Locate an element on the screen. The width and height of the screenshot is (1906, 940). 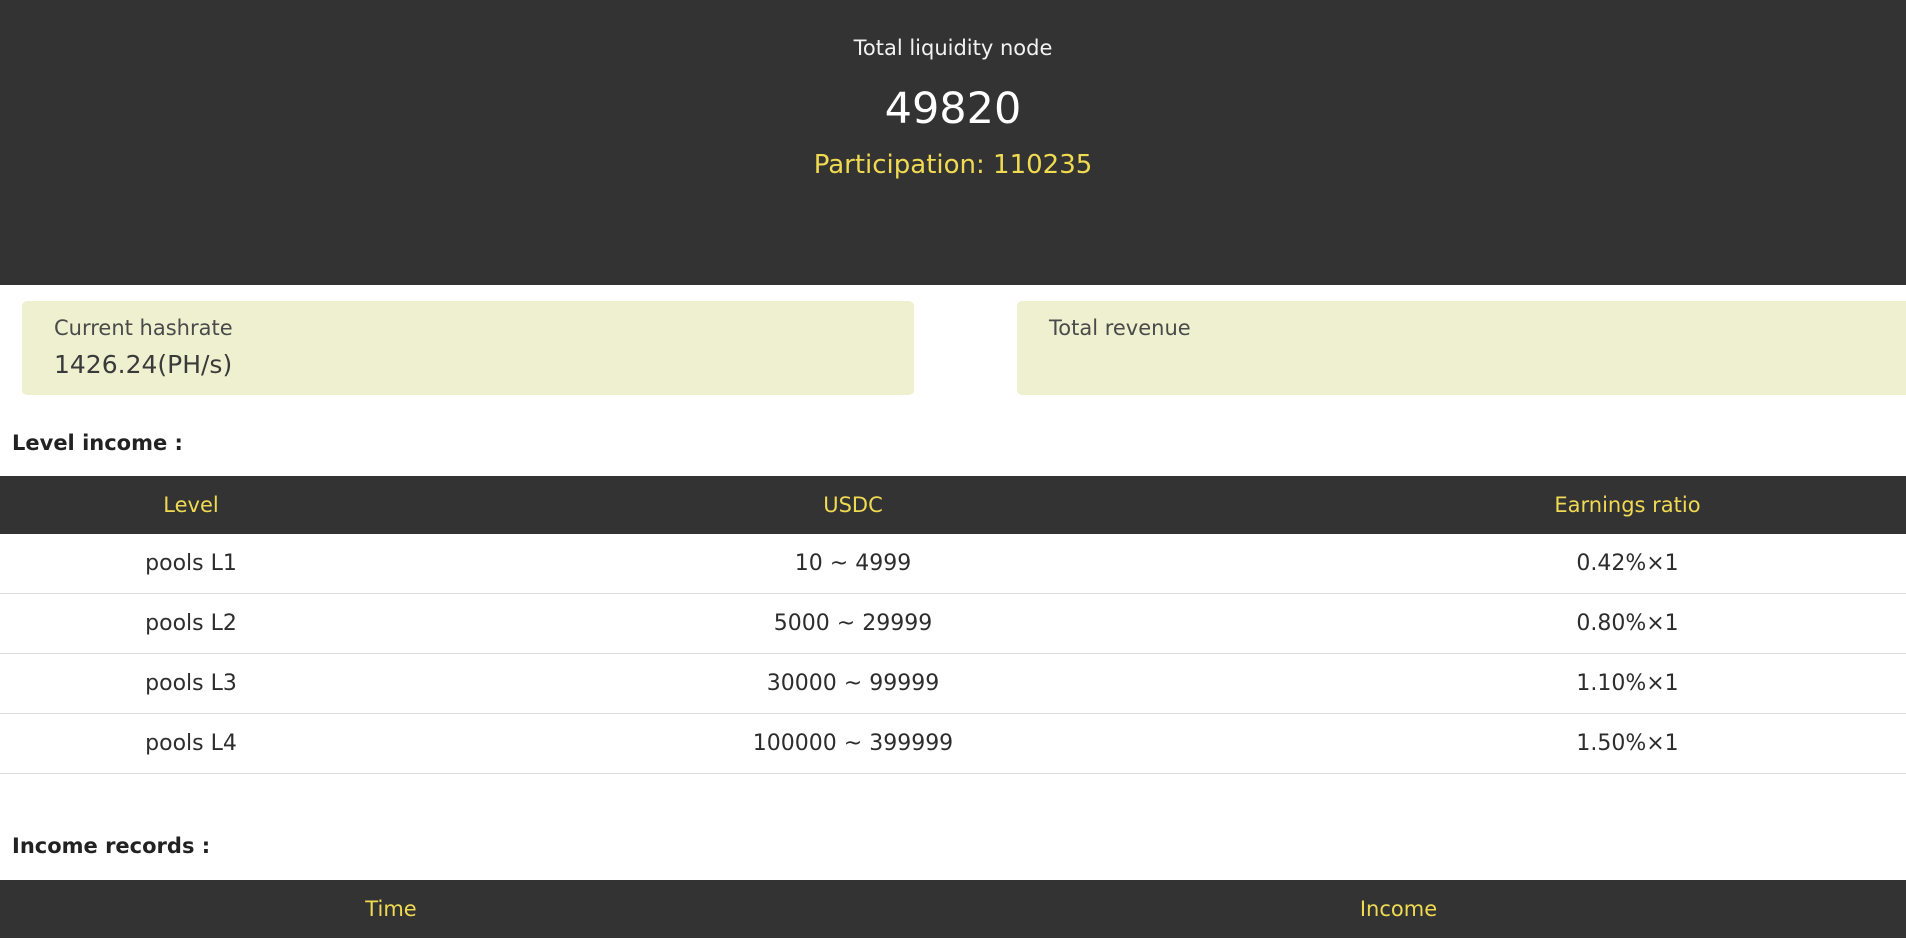
total-revenue-label: Total revenue is located at coordinates (1120, 328).